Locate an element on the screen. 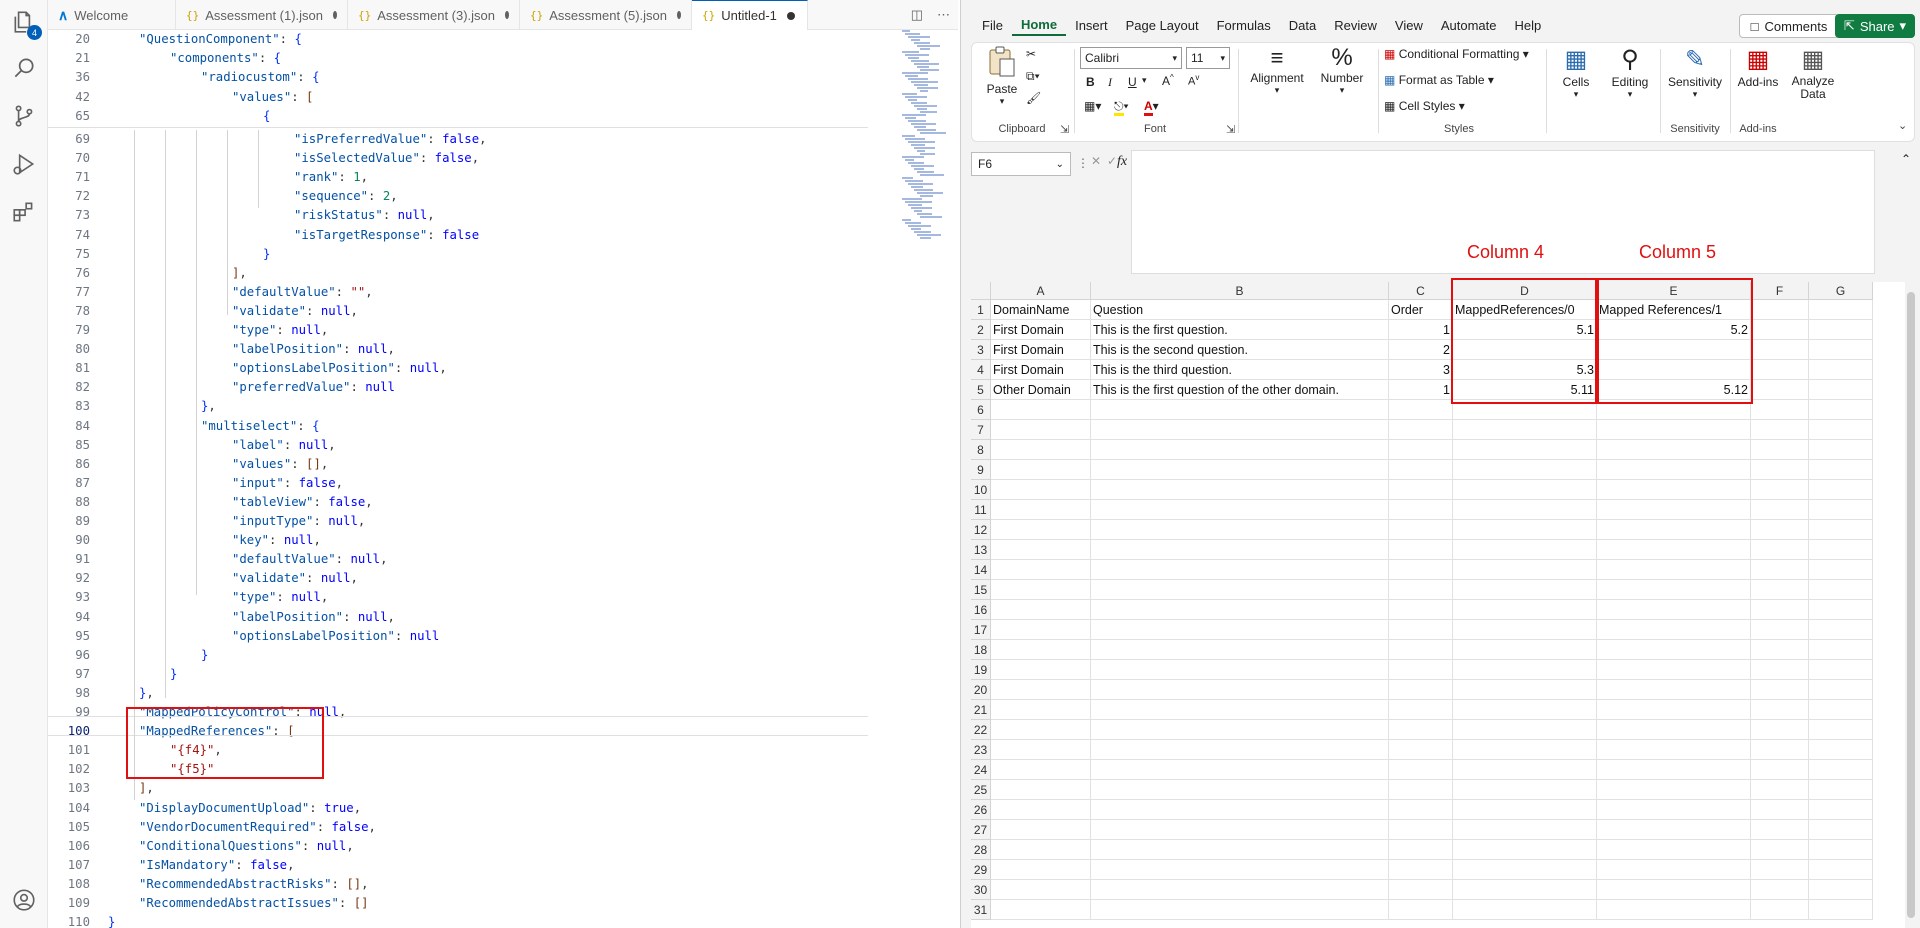  extensions-icon is located at coordinates (24, 212).